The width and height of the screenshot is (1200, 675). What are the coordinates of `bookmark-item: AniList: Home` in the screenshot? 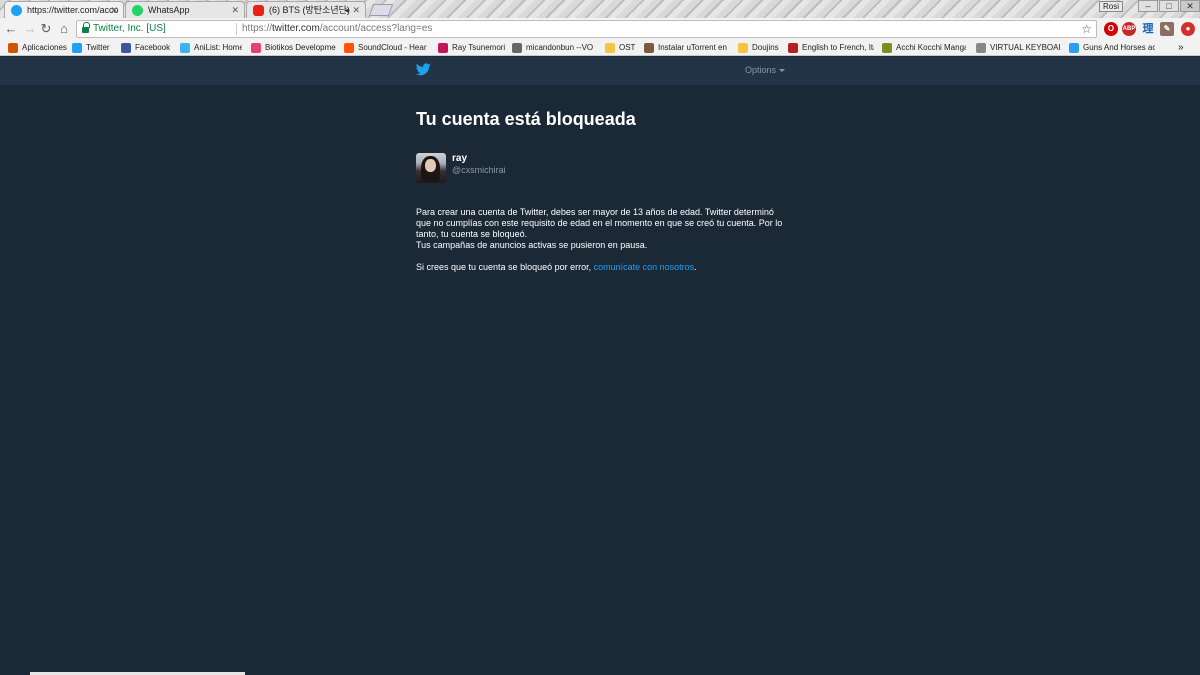 It's located at (211, 47).